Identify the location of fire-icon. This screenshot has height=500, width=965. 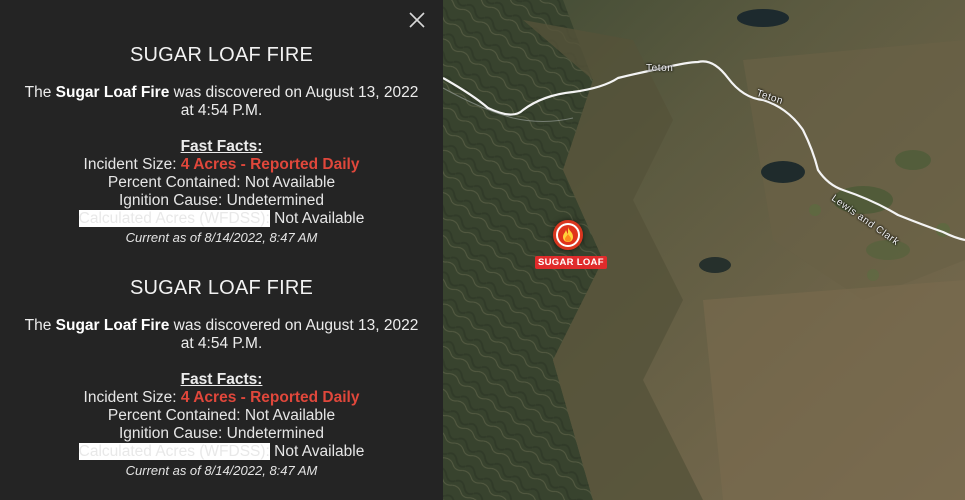
(568, 234).